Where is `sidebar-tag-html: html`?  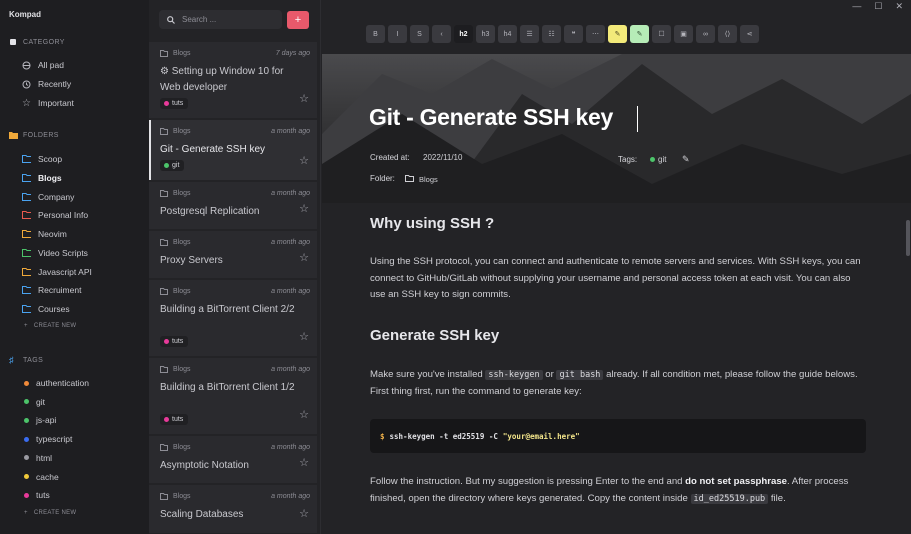 sidebar-tag-html: html is located at coordinates (38, 458).